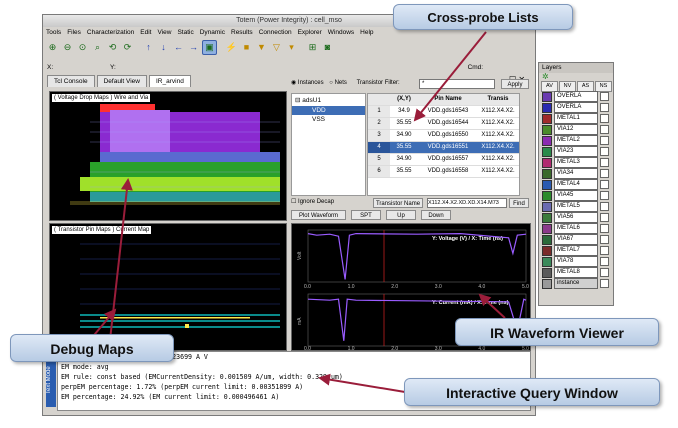 Image resolution: width=678 pixels, height=428 pixels. I want to click on tree-item-vdd: VDD, so click(328, 110).